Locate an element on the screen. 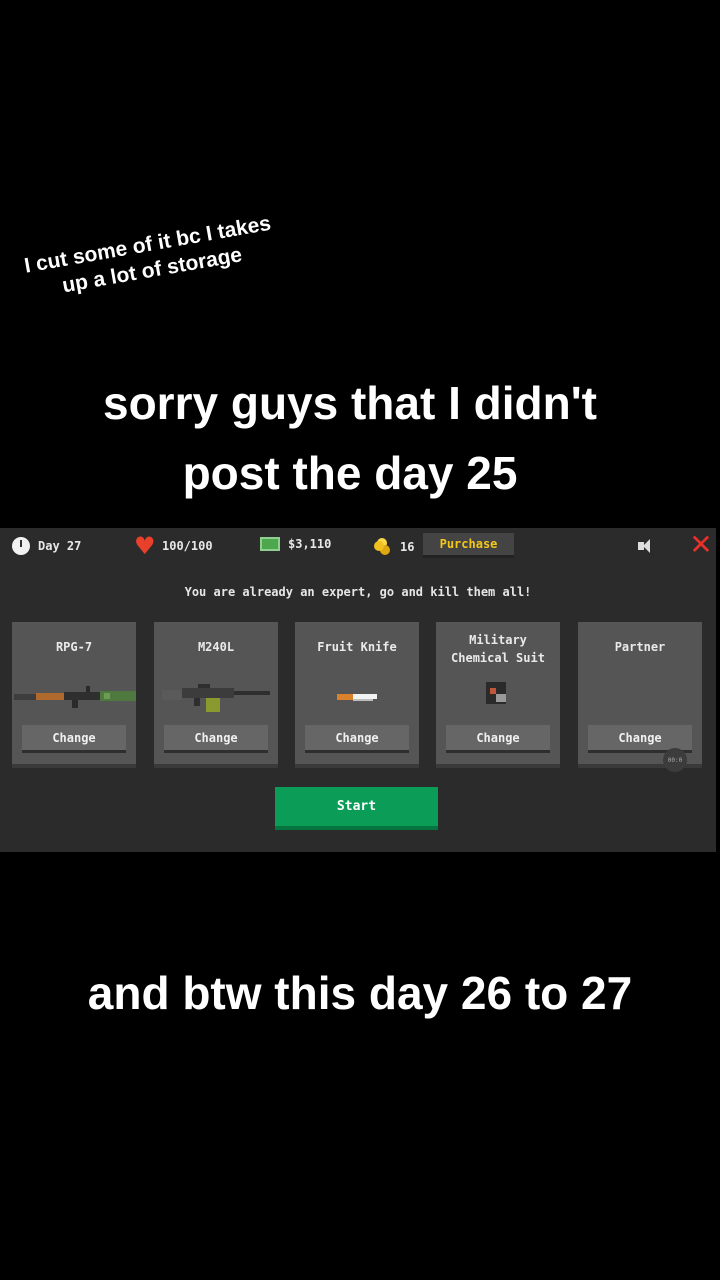  cash-value: $3,110 is located at coordinates (310, 544).